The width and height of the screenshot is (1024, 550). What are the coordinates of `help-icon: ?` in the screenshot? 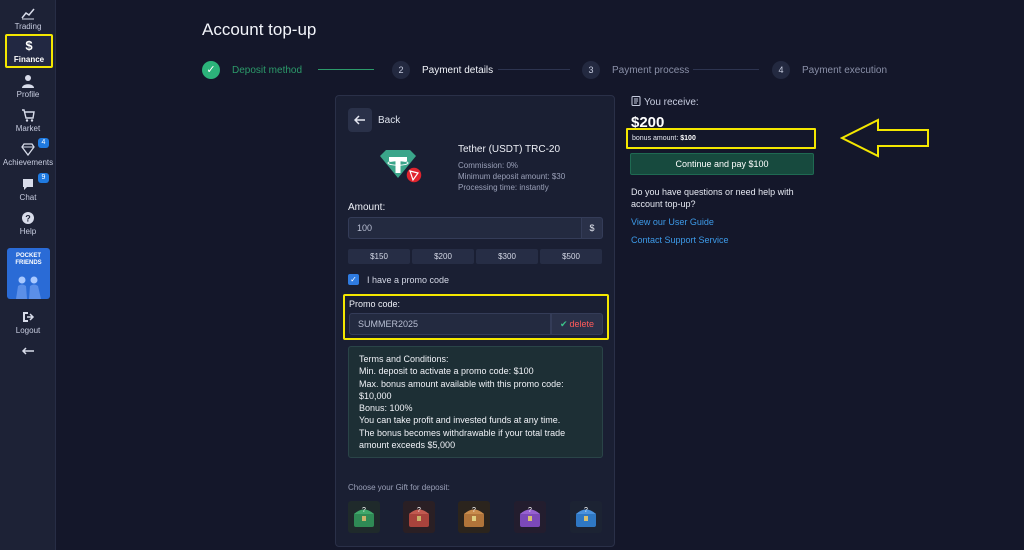 It's located at (28, 218).